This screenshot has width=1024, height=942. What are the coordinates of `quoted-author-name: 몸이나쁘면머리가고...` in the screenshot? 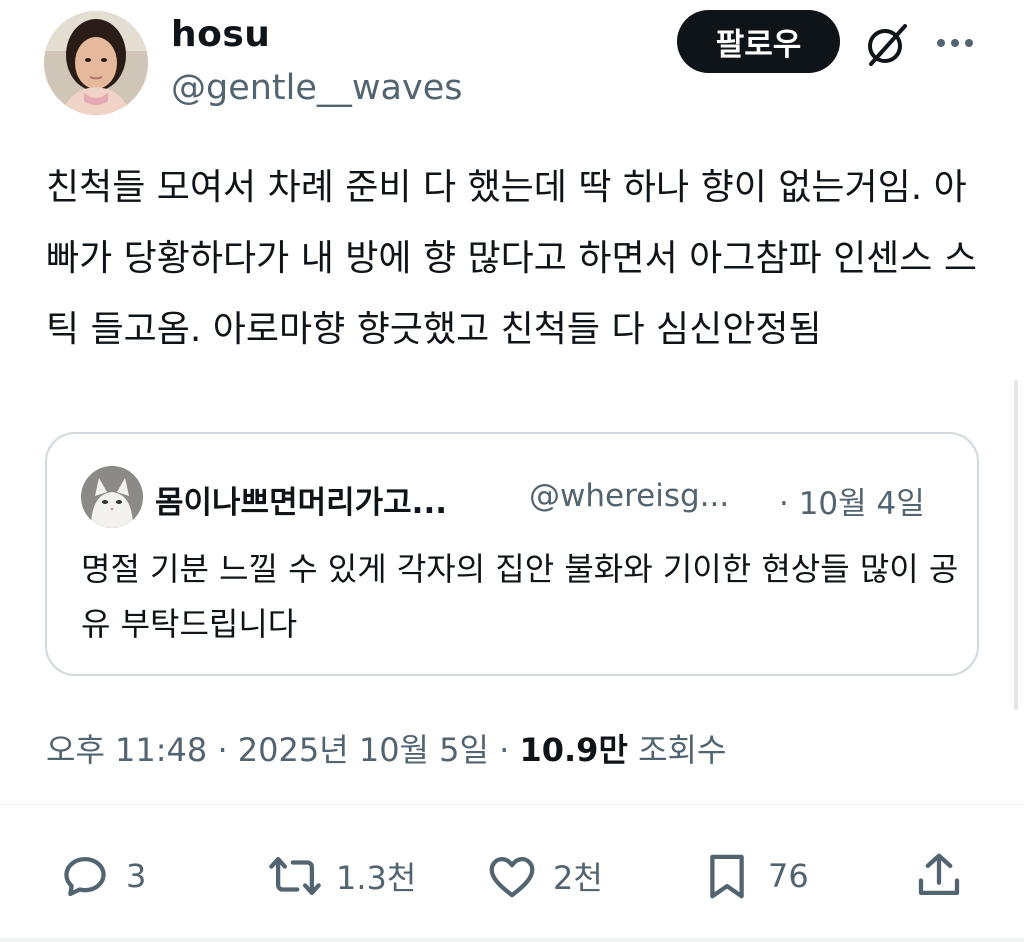 It's located at (301, 503).